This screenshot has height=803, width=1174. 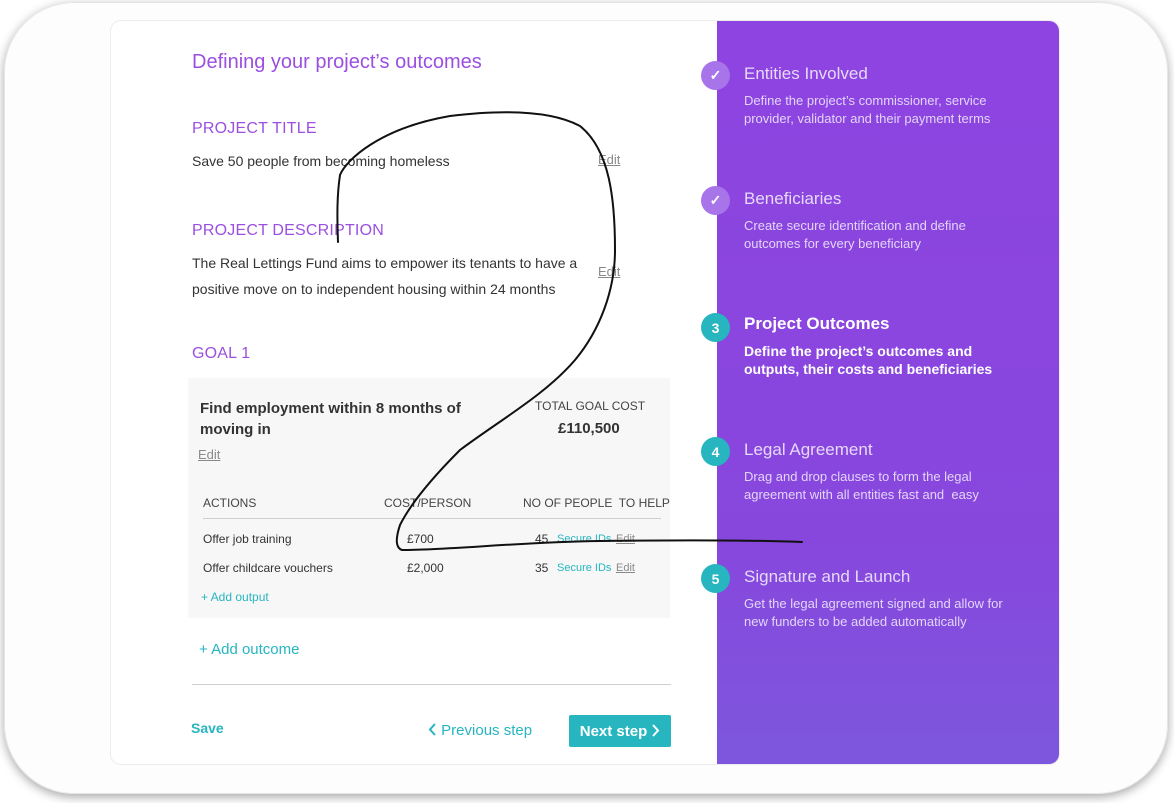 I want to click on step-description-line: outcomes for every beneficiary, so click(x=833, y=243).